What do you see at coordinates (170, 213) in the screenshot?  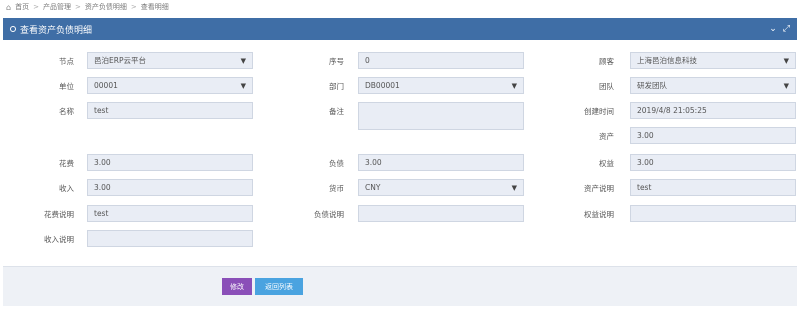 I see `expense-desc-field: test` at bounding box center [170, 213].